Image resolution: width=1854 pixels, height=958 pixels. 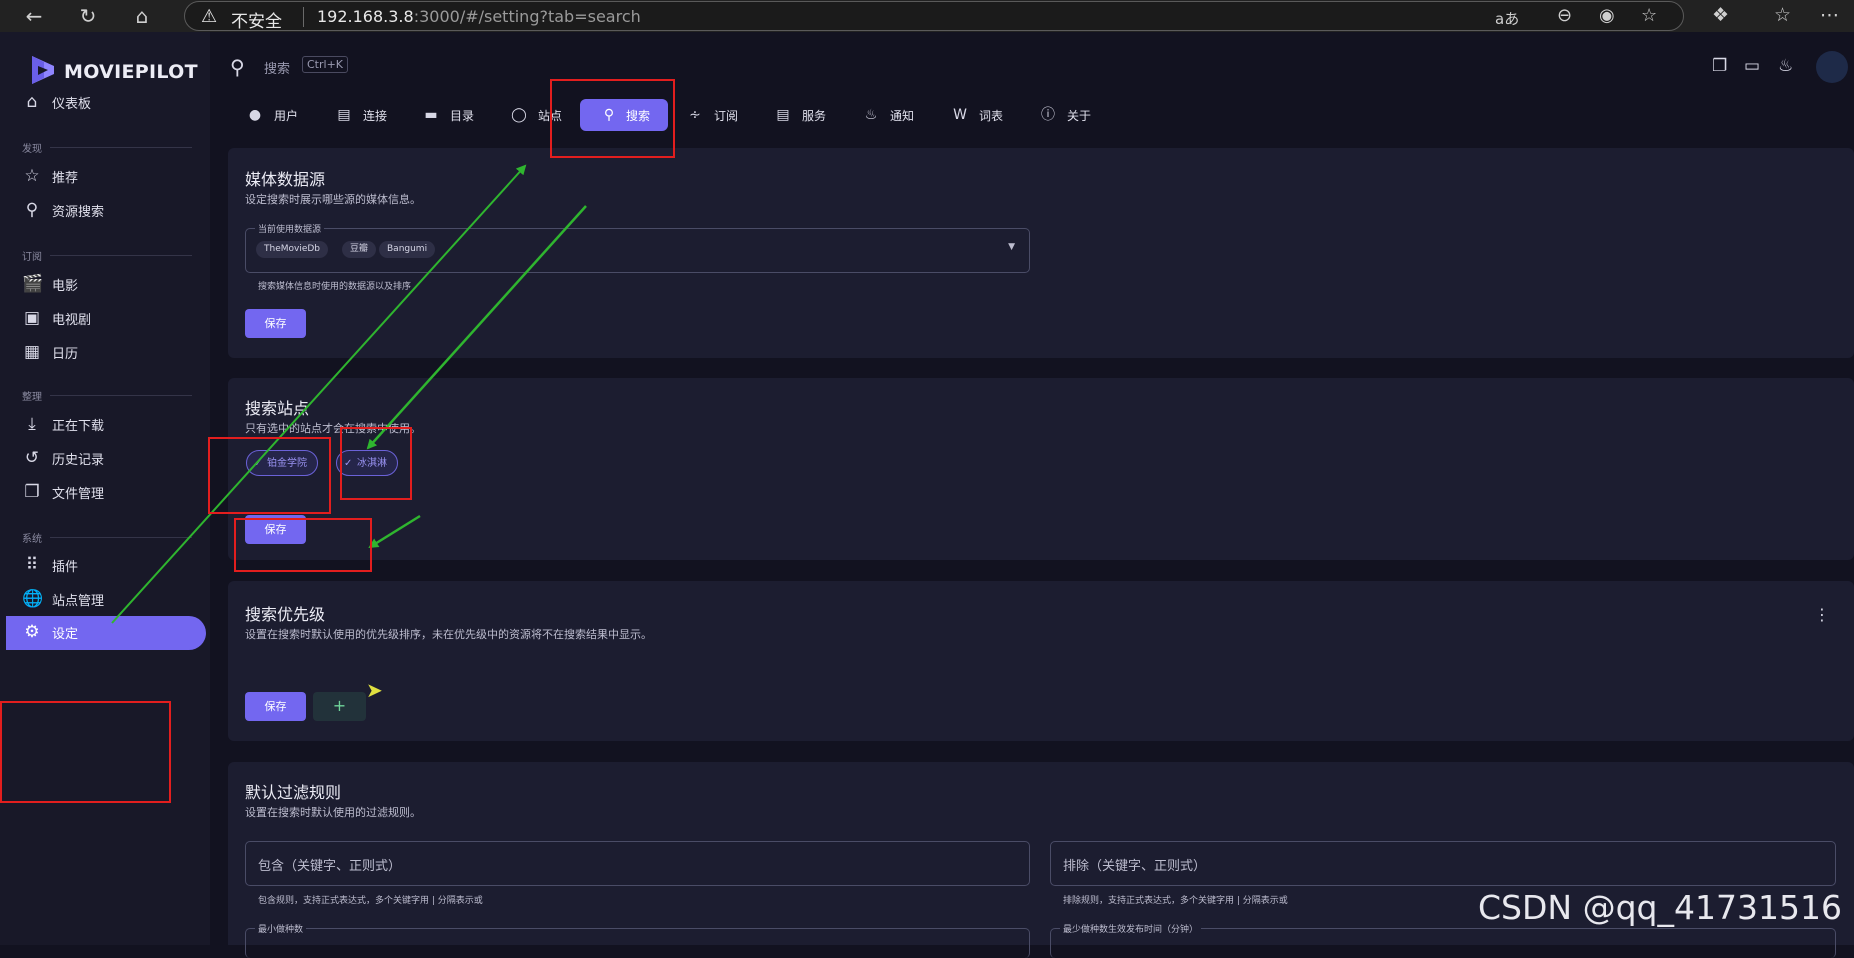 What do you see at coordinates (638, 116) in the screenshot?
I see `tab-label: 搜索` at bounding box center [638, 116].